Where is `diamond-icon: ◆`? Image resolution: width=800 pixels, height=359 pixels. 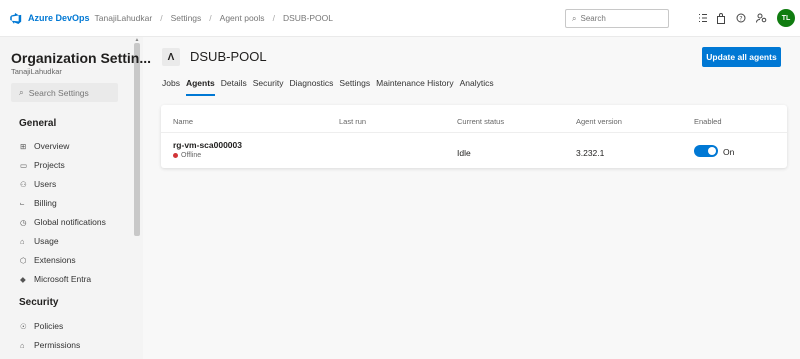 diamond-icon: ◆ is located at coordinates (23, 279).